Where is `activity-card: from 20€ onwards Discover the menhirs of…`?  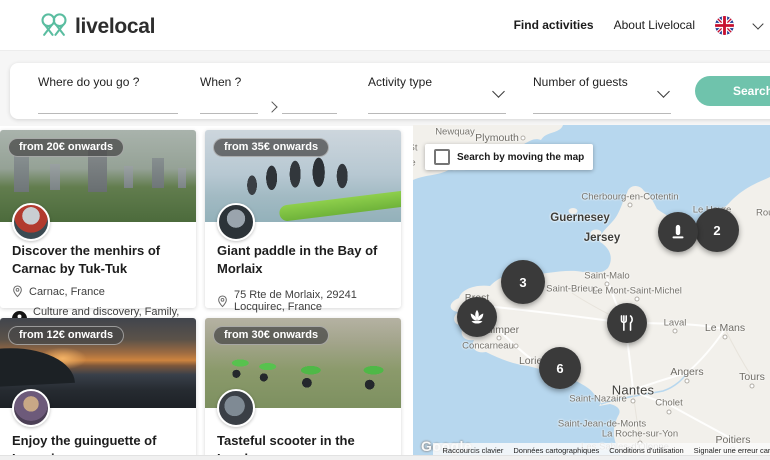 activity-card: from 20€ onwards Discover the menhirs of… is located at coordinates (98, 230).